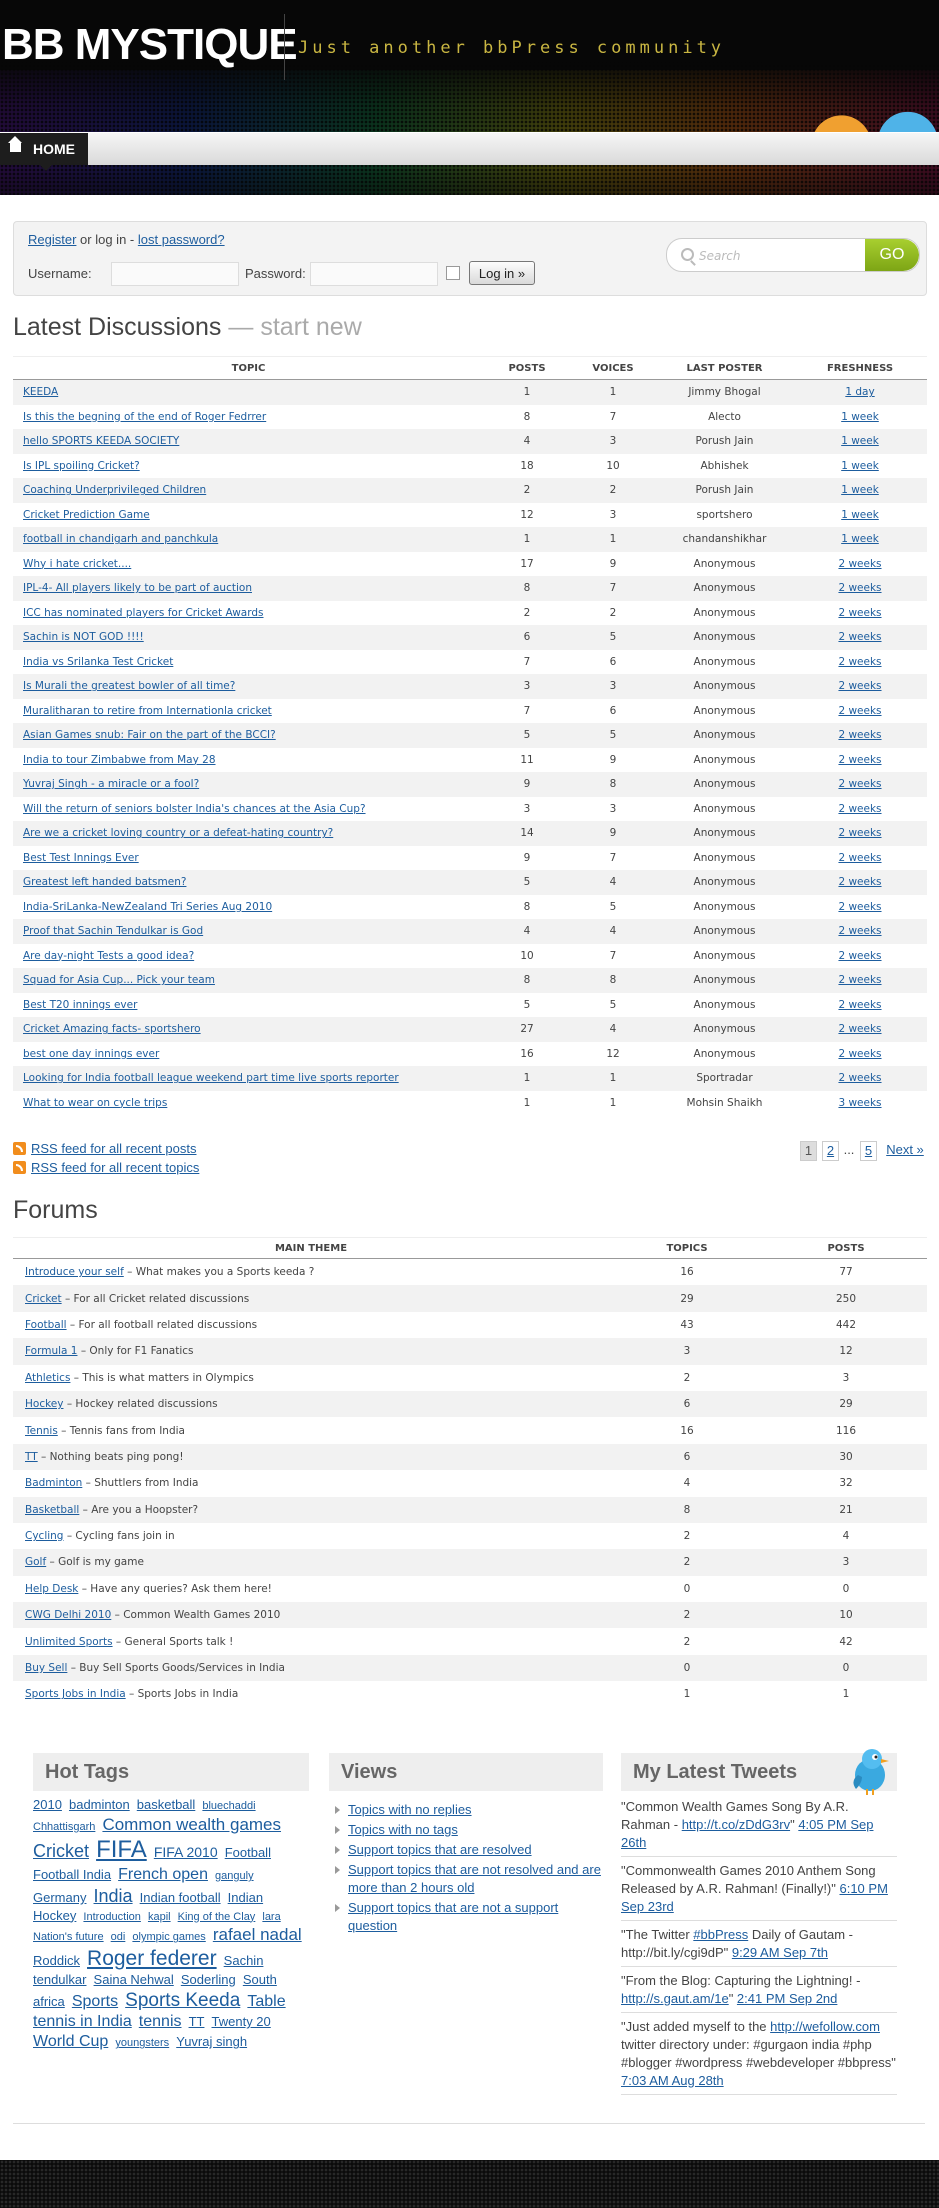 This screenshot has height=2208, width=939. What do you see at coordinates (271, 1917) in the screenshot?
I see `tag-link: lara` at bounding box center [271, 1917].